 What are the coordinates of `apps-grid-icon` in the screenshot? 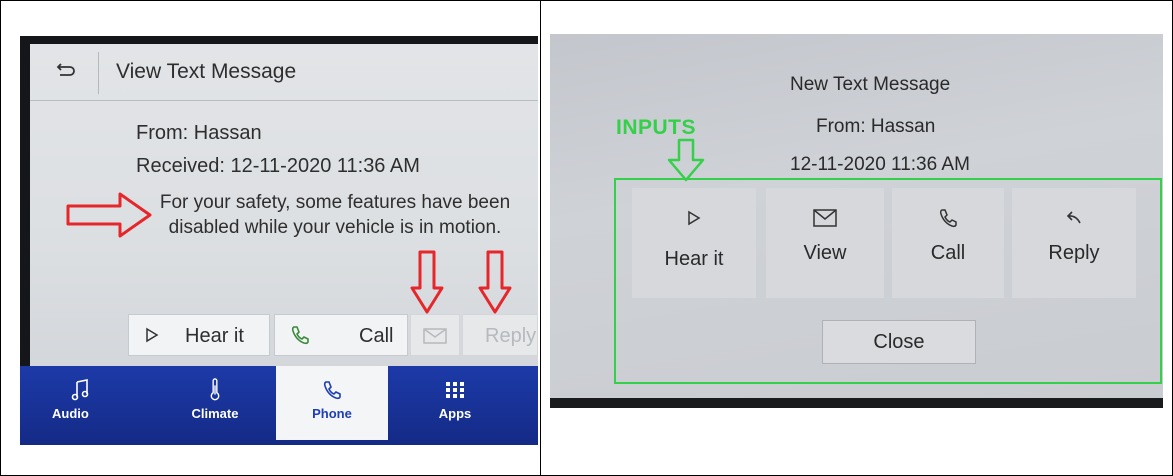 It's located at (455, 390).